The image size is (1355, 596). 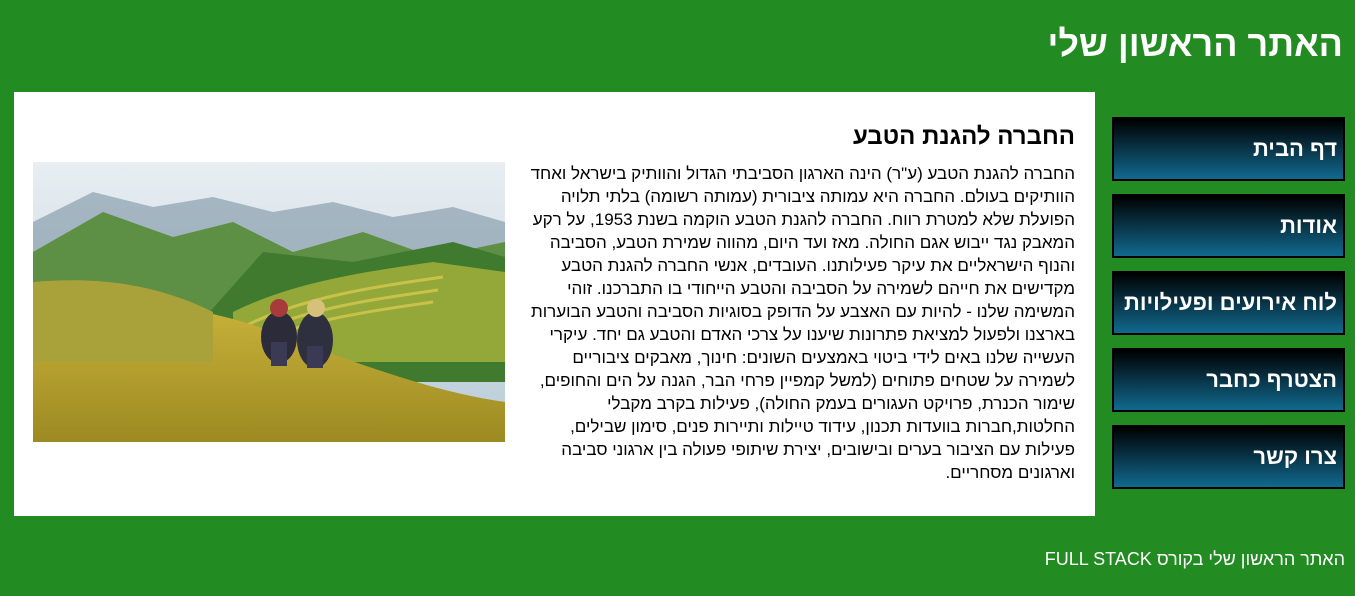 What do you see at coordinates (1228, 149) in the screenshot?
I see `nav-item-home: דף הבית` at bounding box center [1228, 149].